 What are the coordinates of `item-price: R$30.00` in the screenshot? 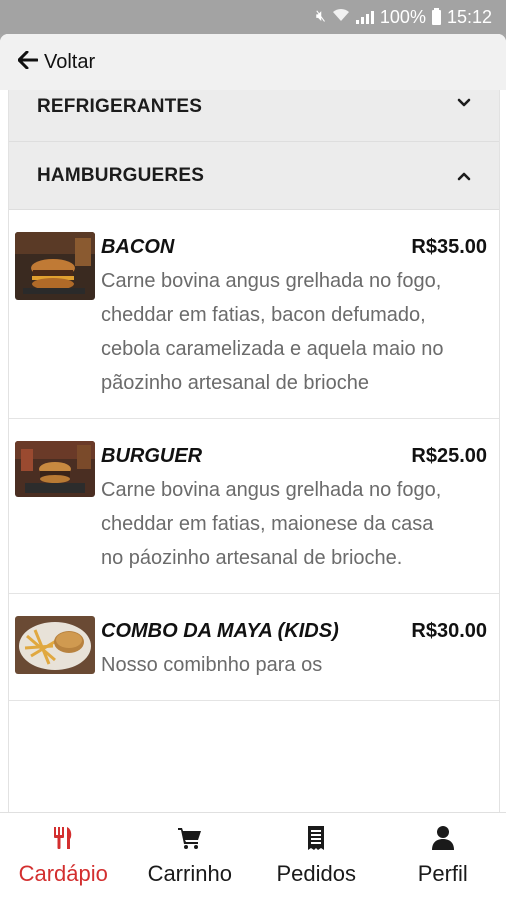 It's located at (449, 631).